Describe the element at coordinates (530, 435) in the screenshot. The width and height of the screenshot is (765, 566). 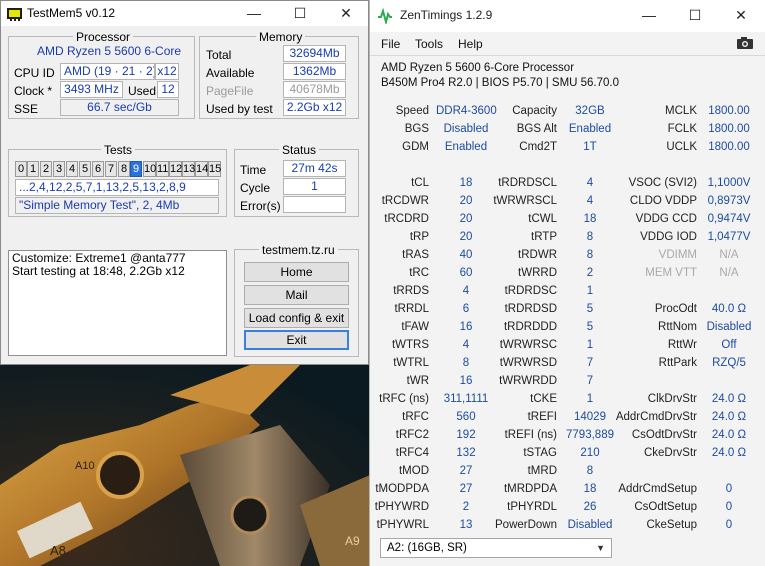
I see `timing-label: tREFI (ns)` at that location.